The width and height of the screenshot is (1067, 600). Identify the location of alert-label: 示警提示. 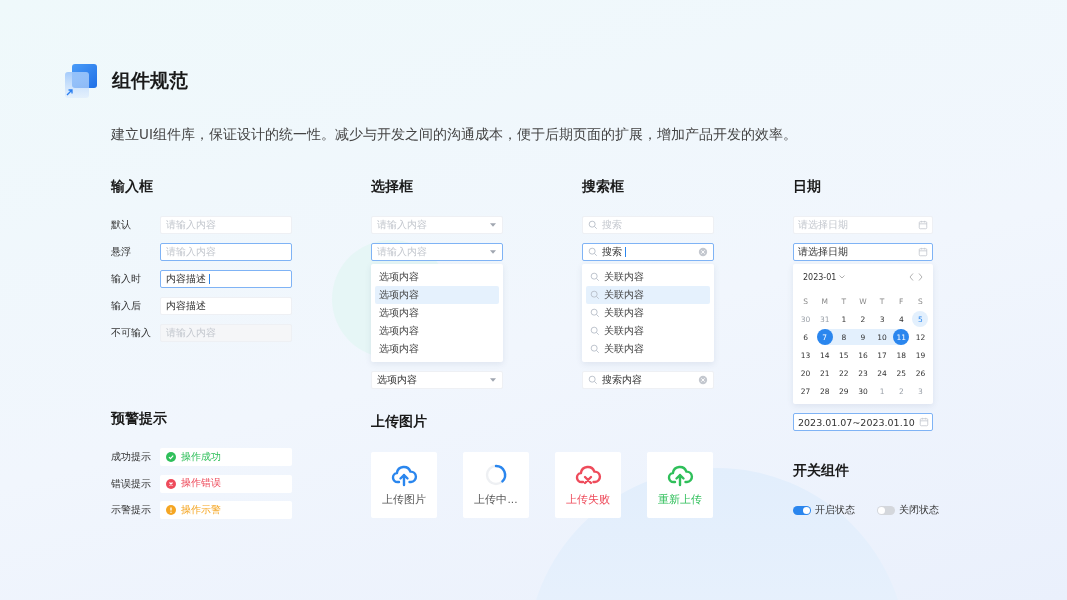
(131, 510).